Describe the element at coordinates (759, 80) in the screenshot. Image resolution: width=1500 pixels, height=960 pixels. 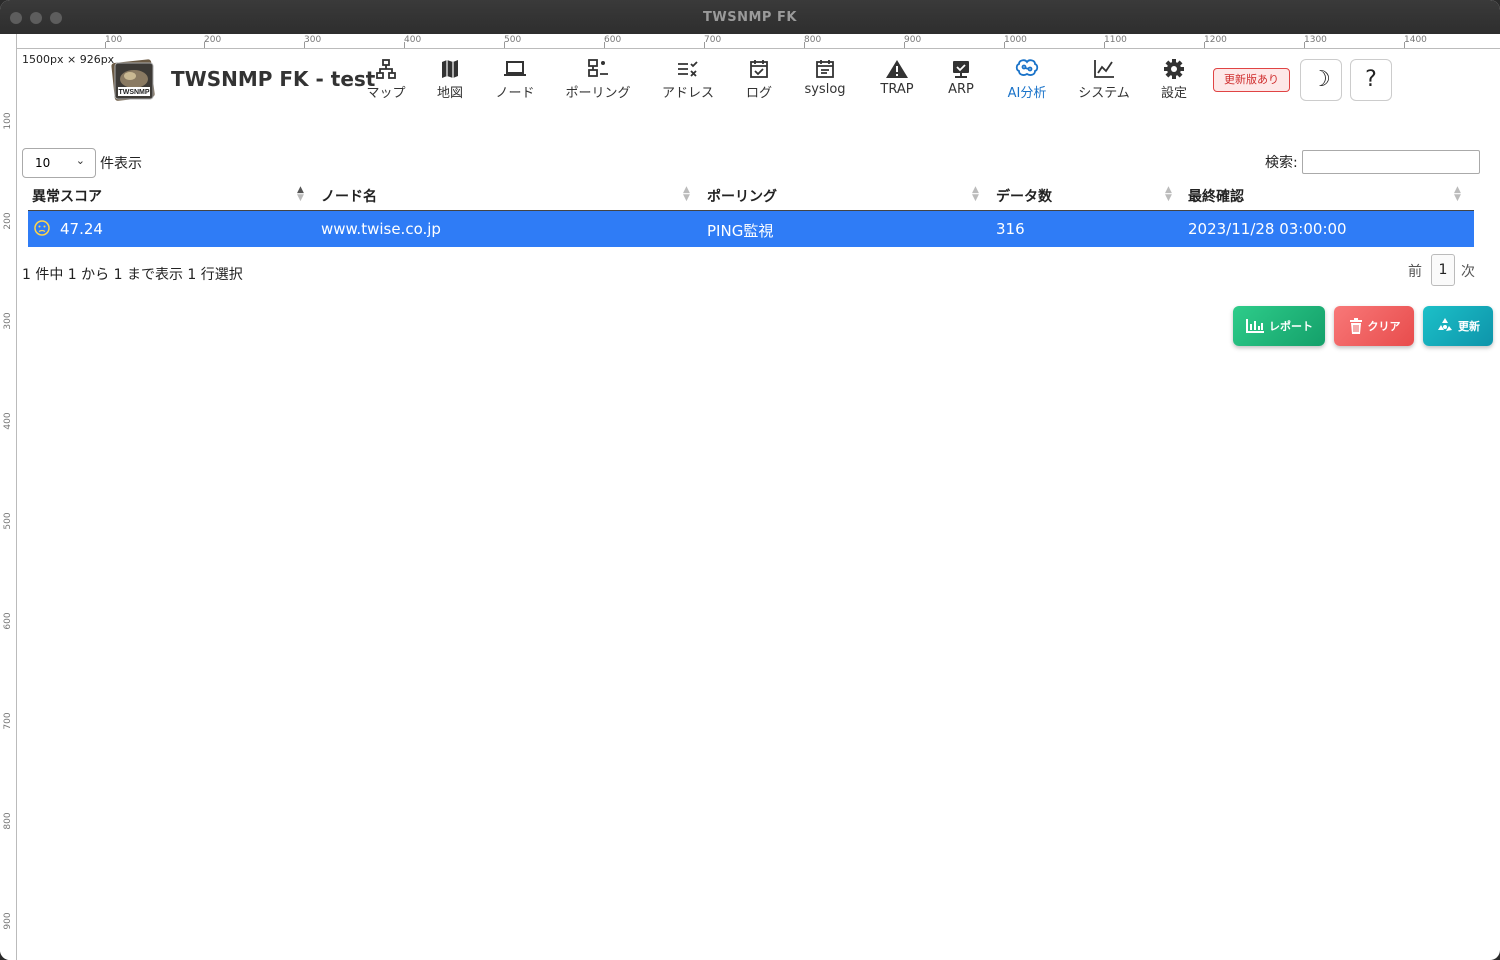
I see `nav-item-log: ログ` at that location.